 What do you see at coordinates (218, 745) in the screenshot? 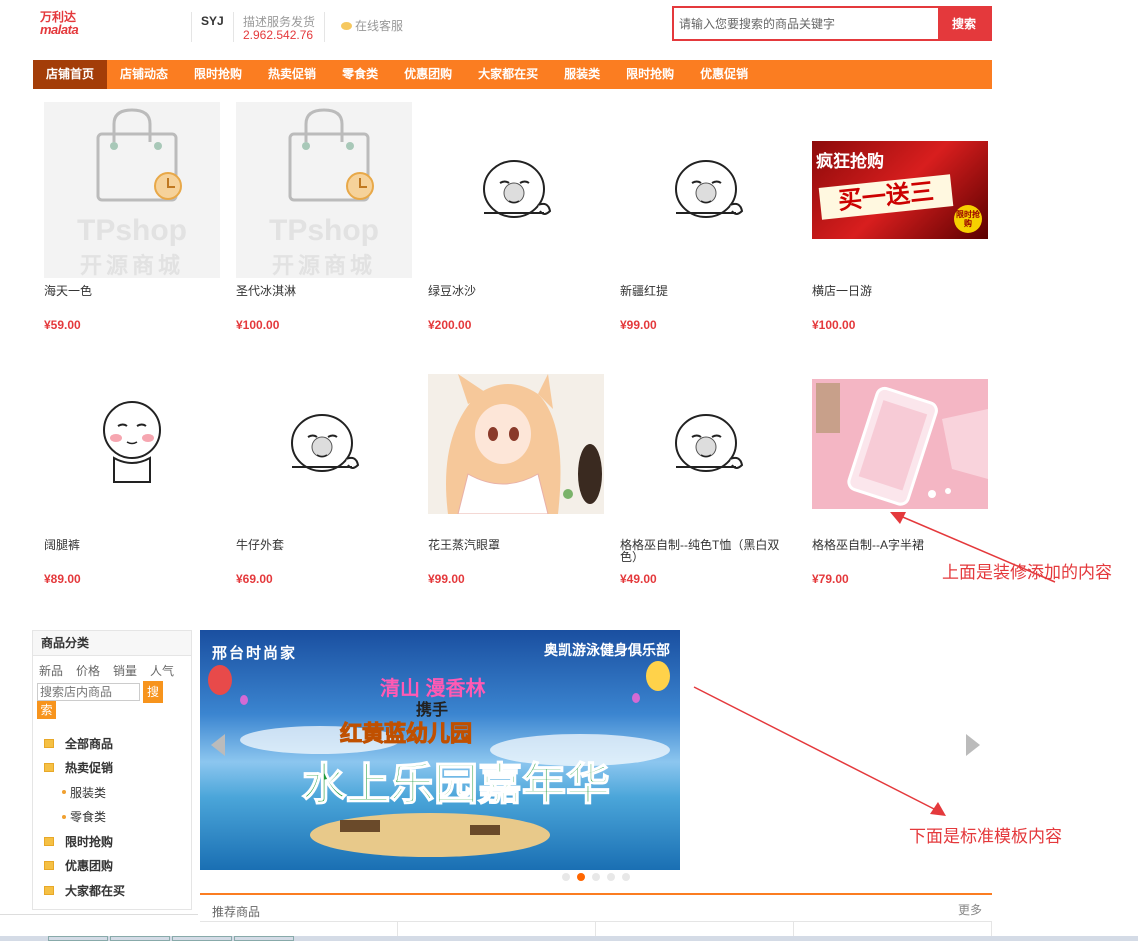
I see `carousel-prev-arrow` at bounding box center [218, 745].